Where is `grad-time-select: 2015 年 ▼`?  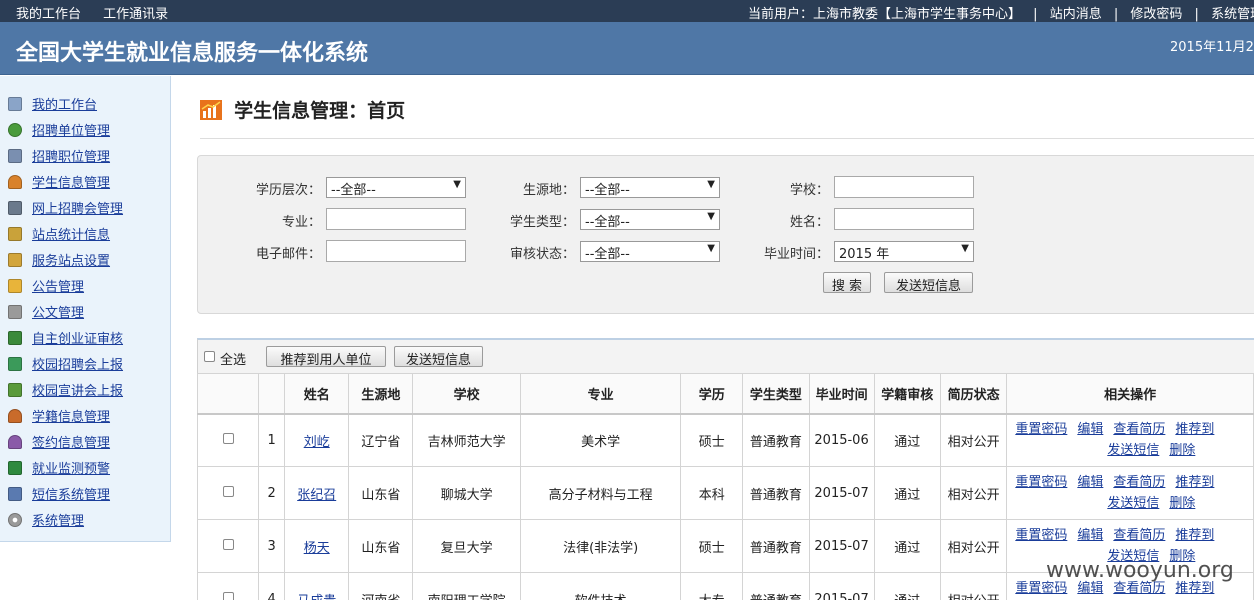
grad-time-select: 2015 年 ▼ is located at coordinates (904, 251).